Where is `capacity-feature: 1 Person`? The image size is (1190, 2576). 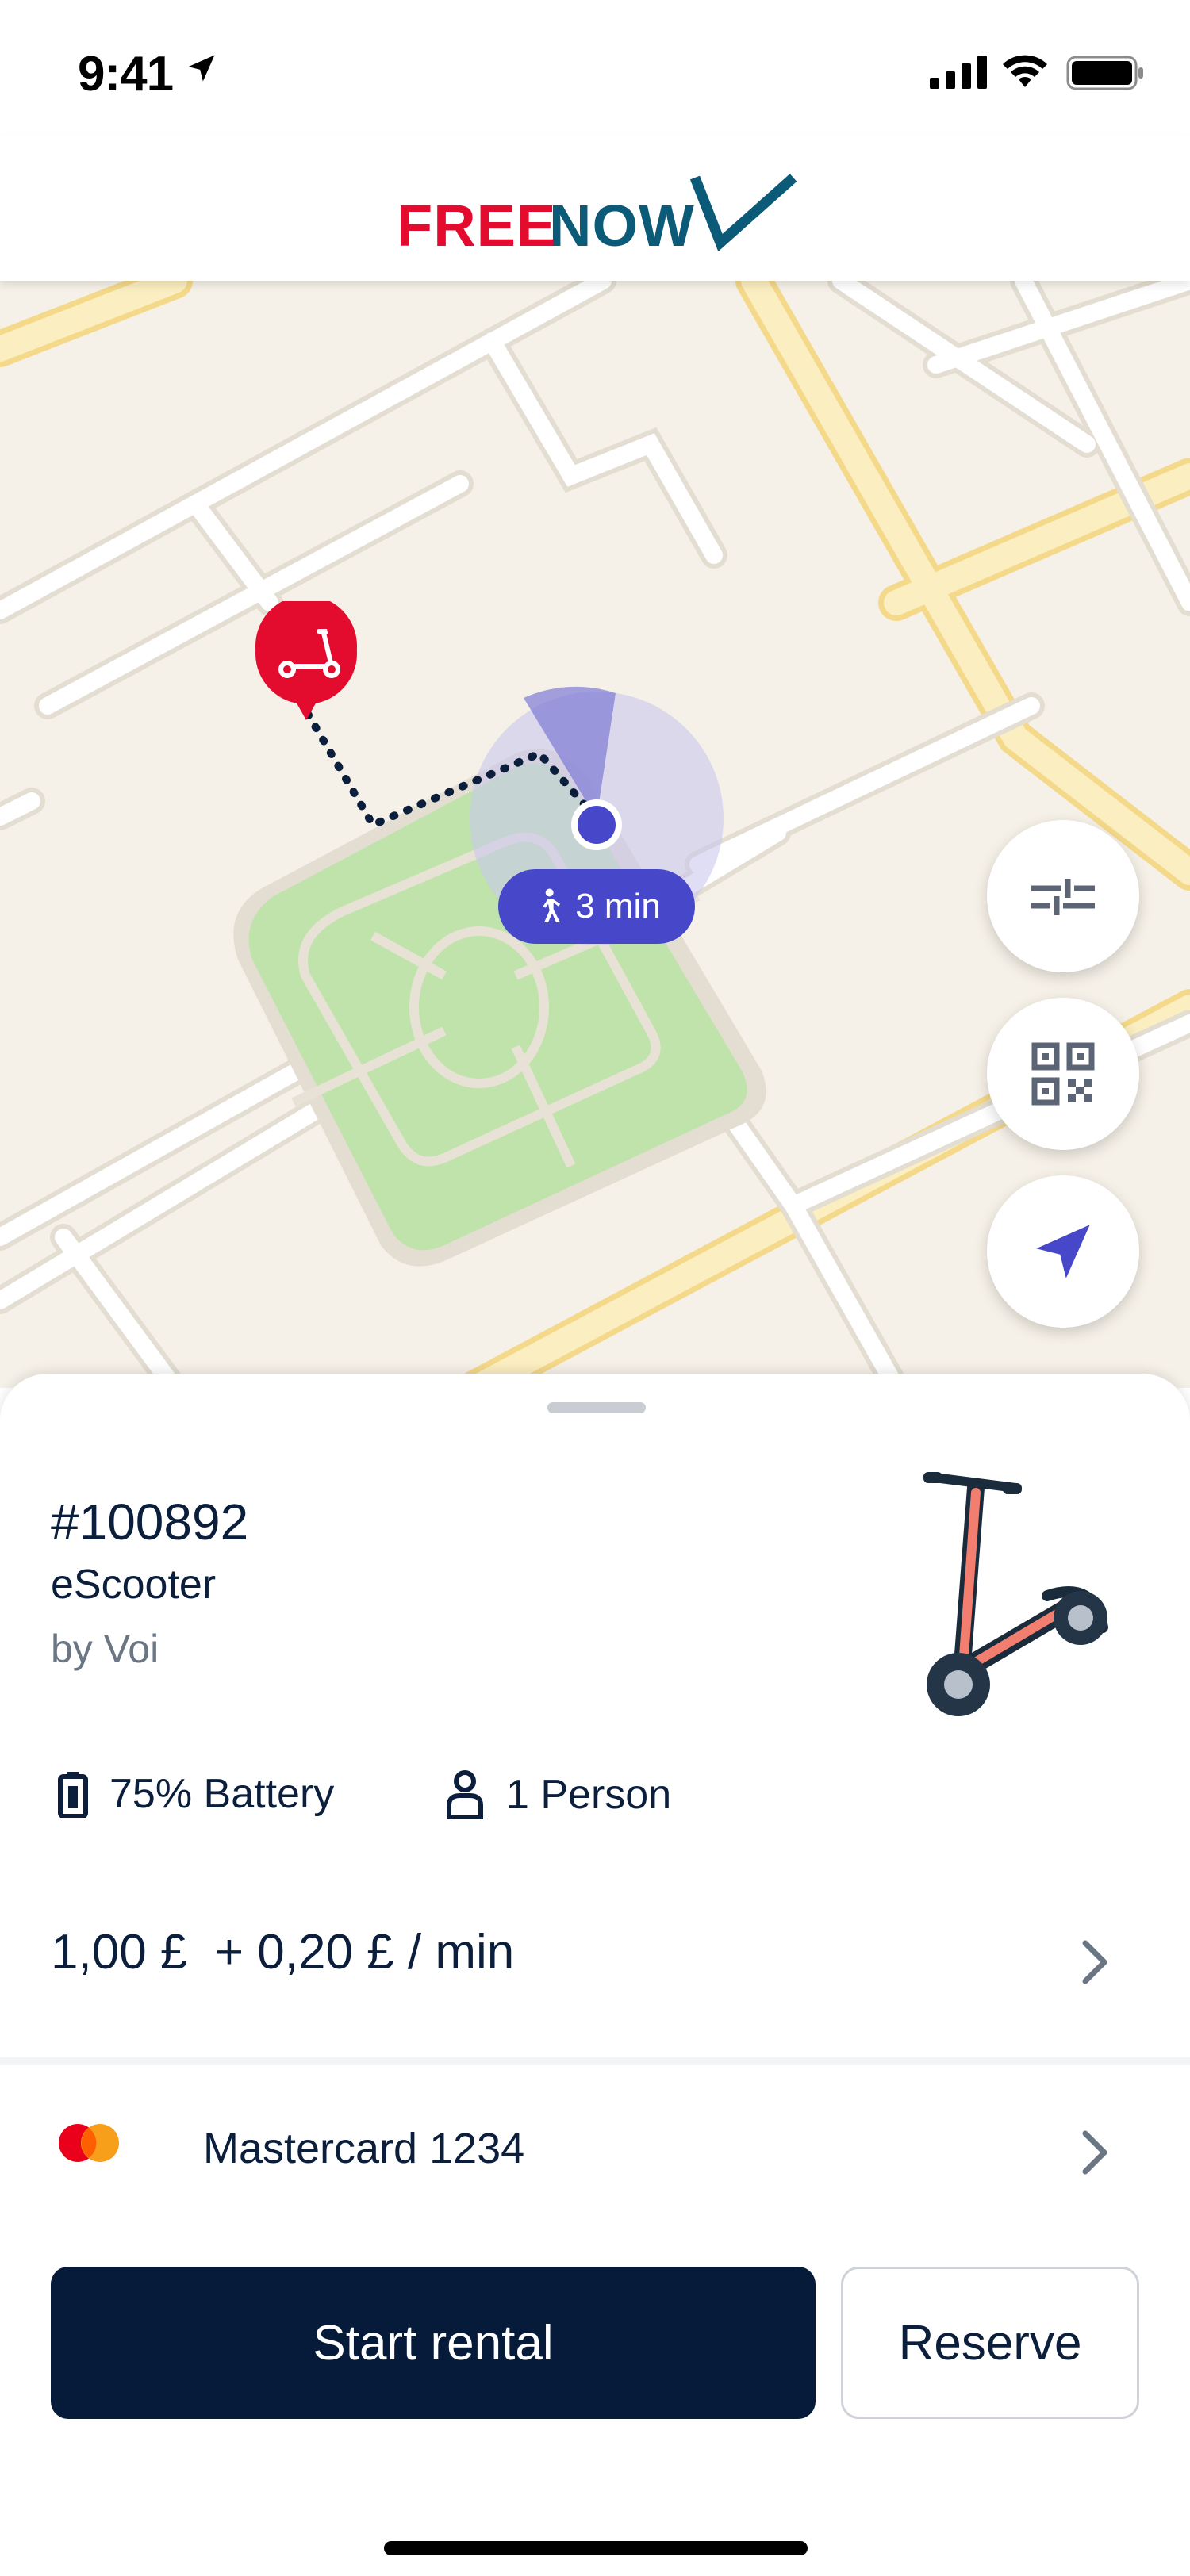
capacity-feature: 1 Person is located at coordinates (557, 1795).